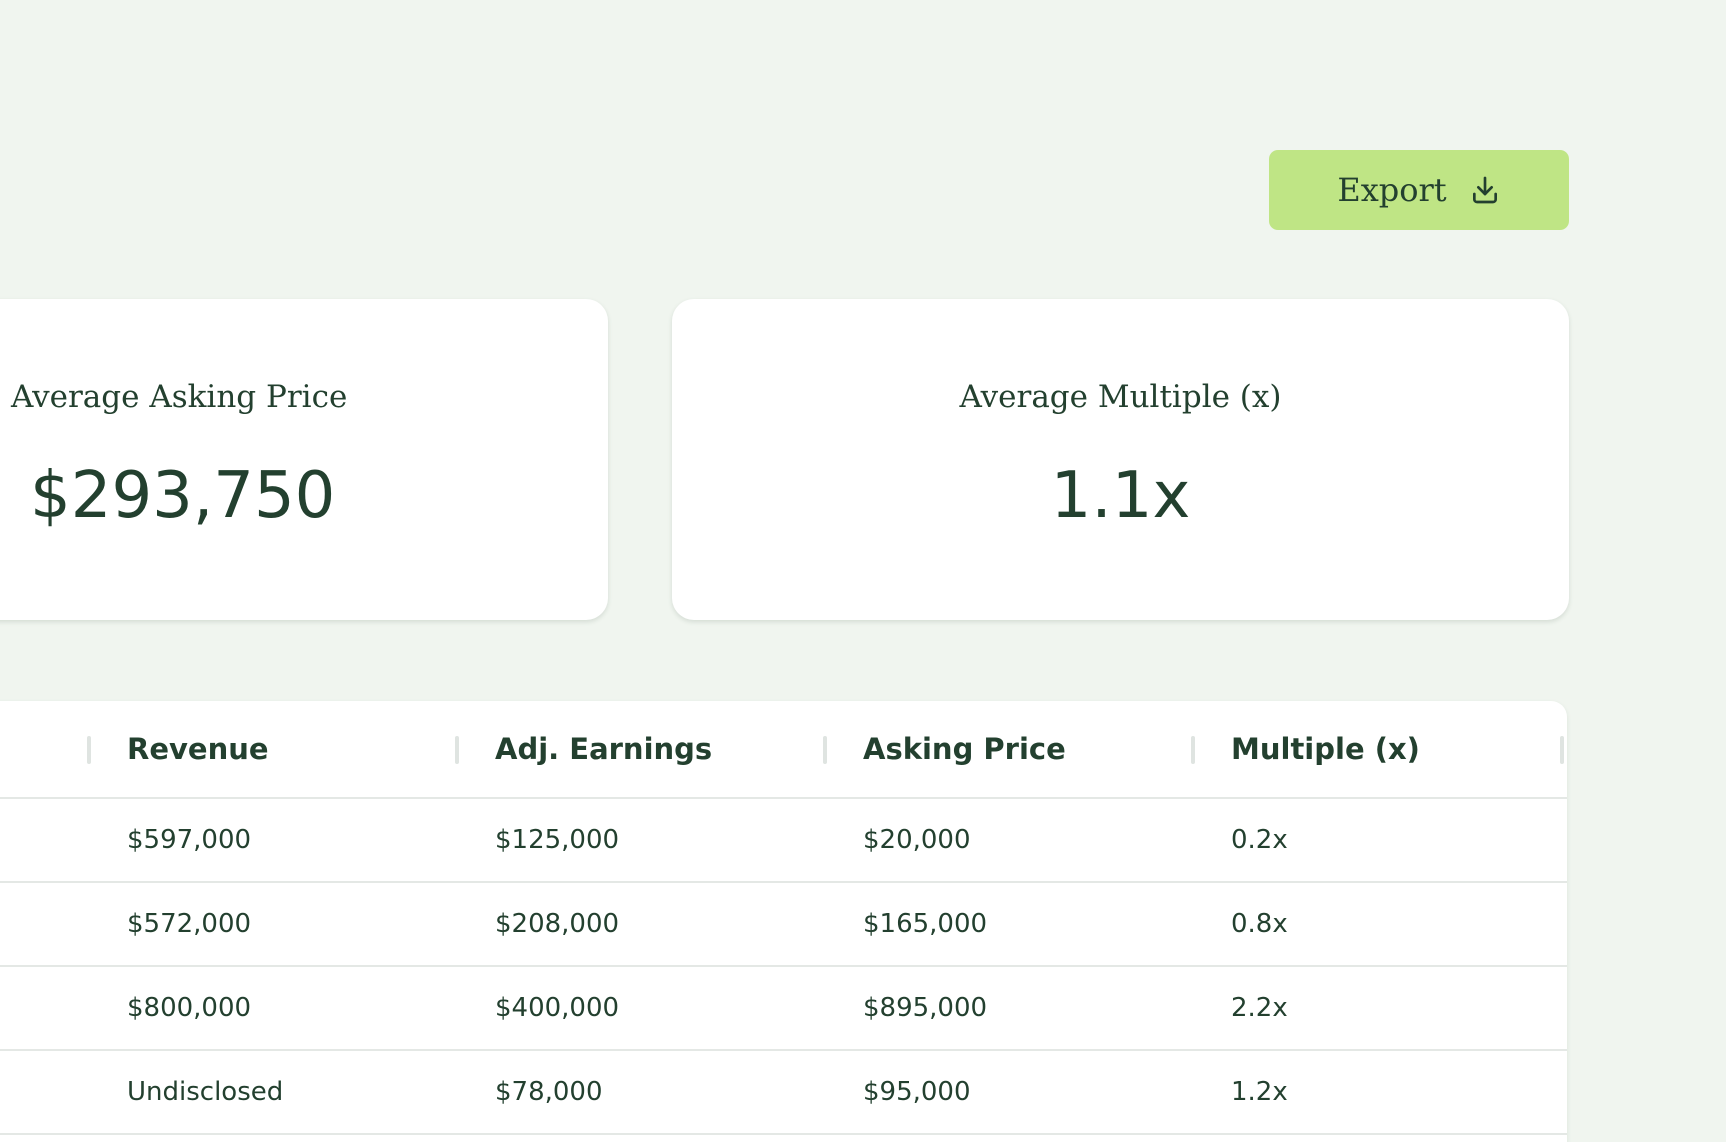 The height and width of the screenshot is (1142, 1726). I want to click on table-row: Undisclosed $78,000 $95,000 1.2x, so click(783, 1093).